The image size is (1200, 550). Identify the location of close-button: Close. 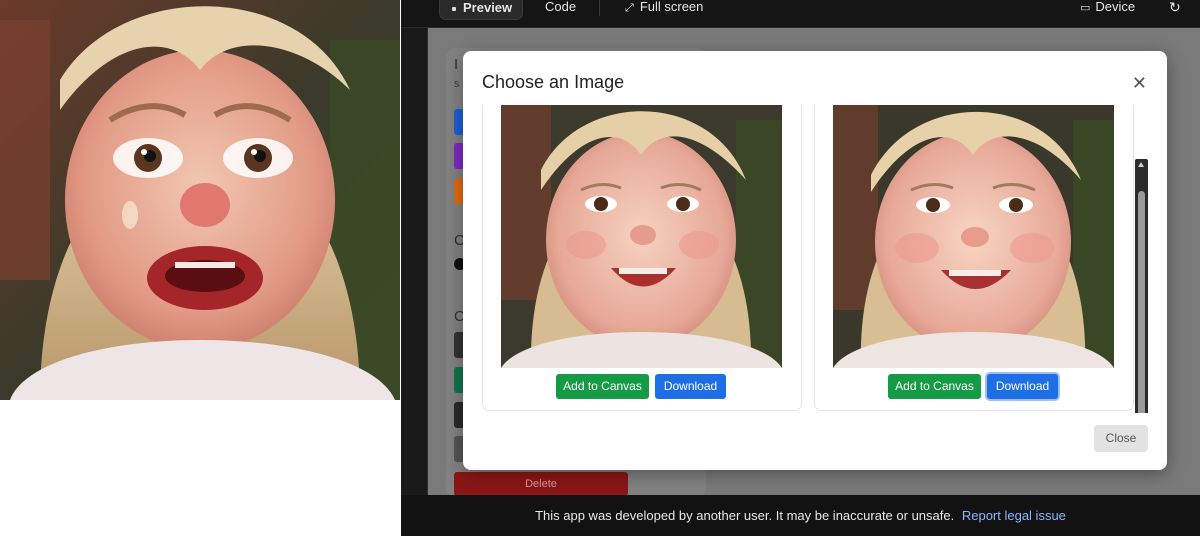
(1121, 438).